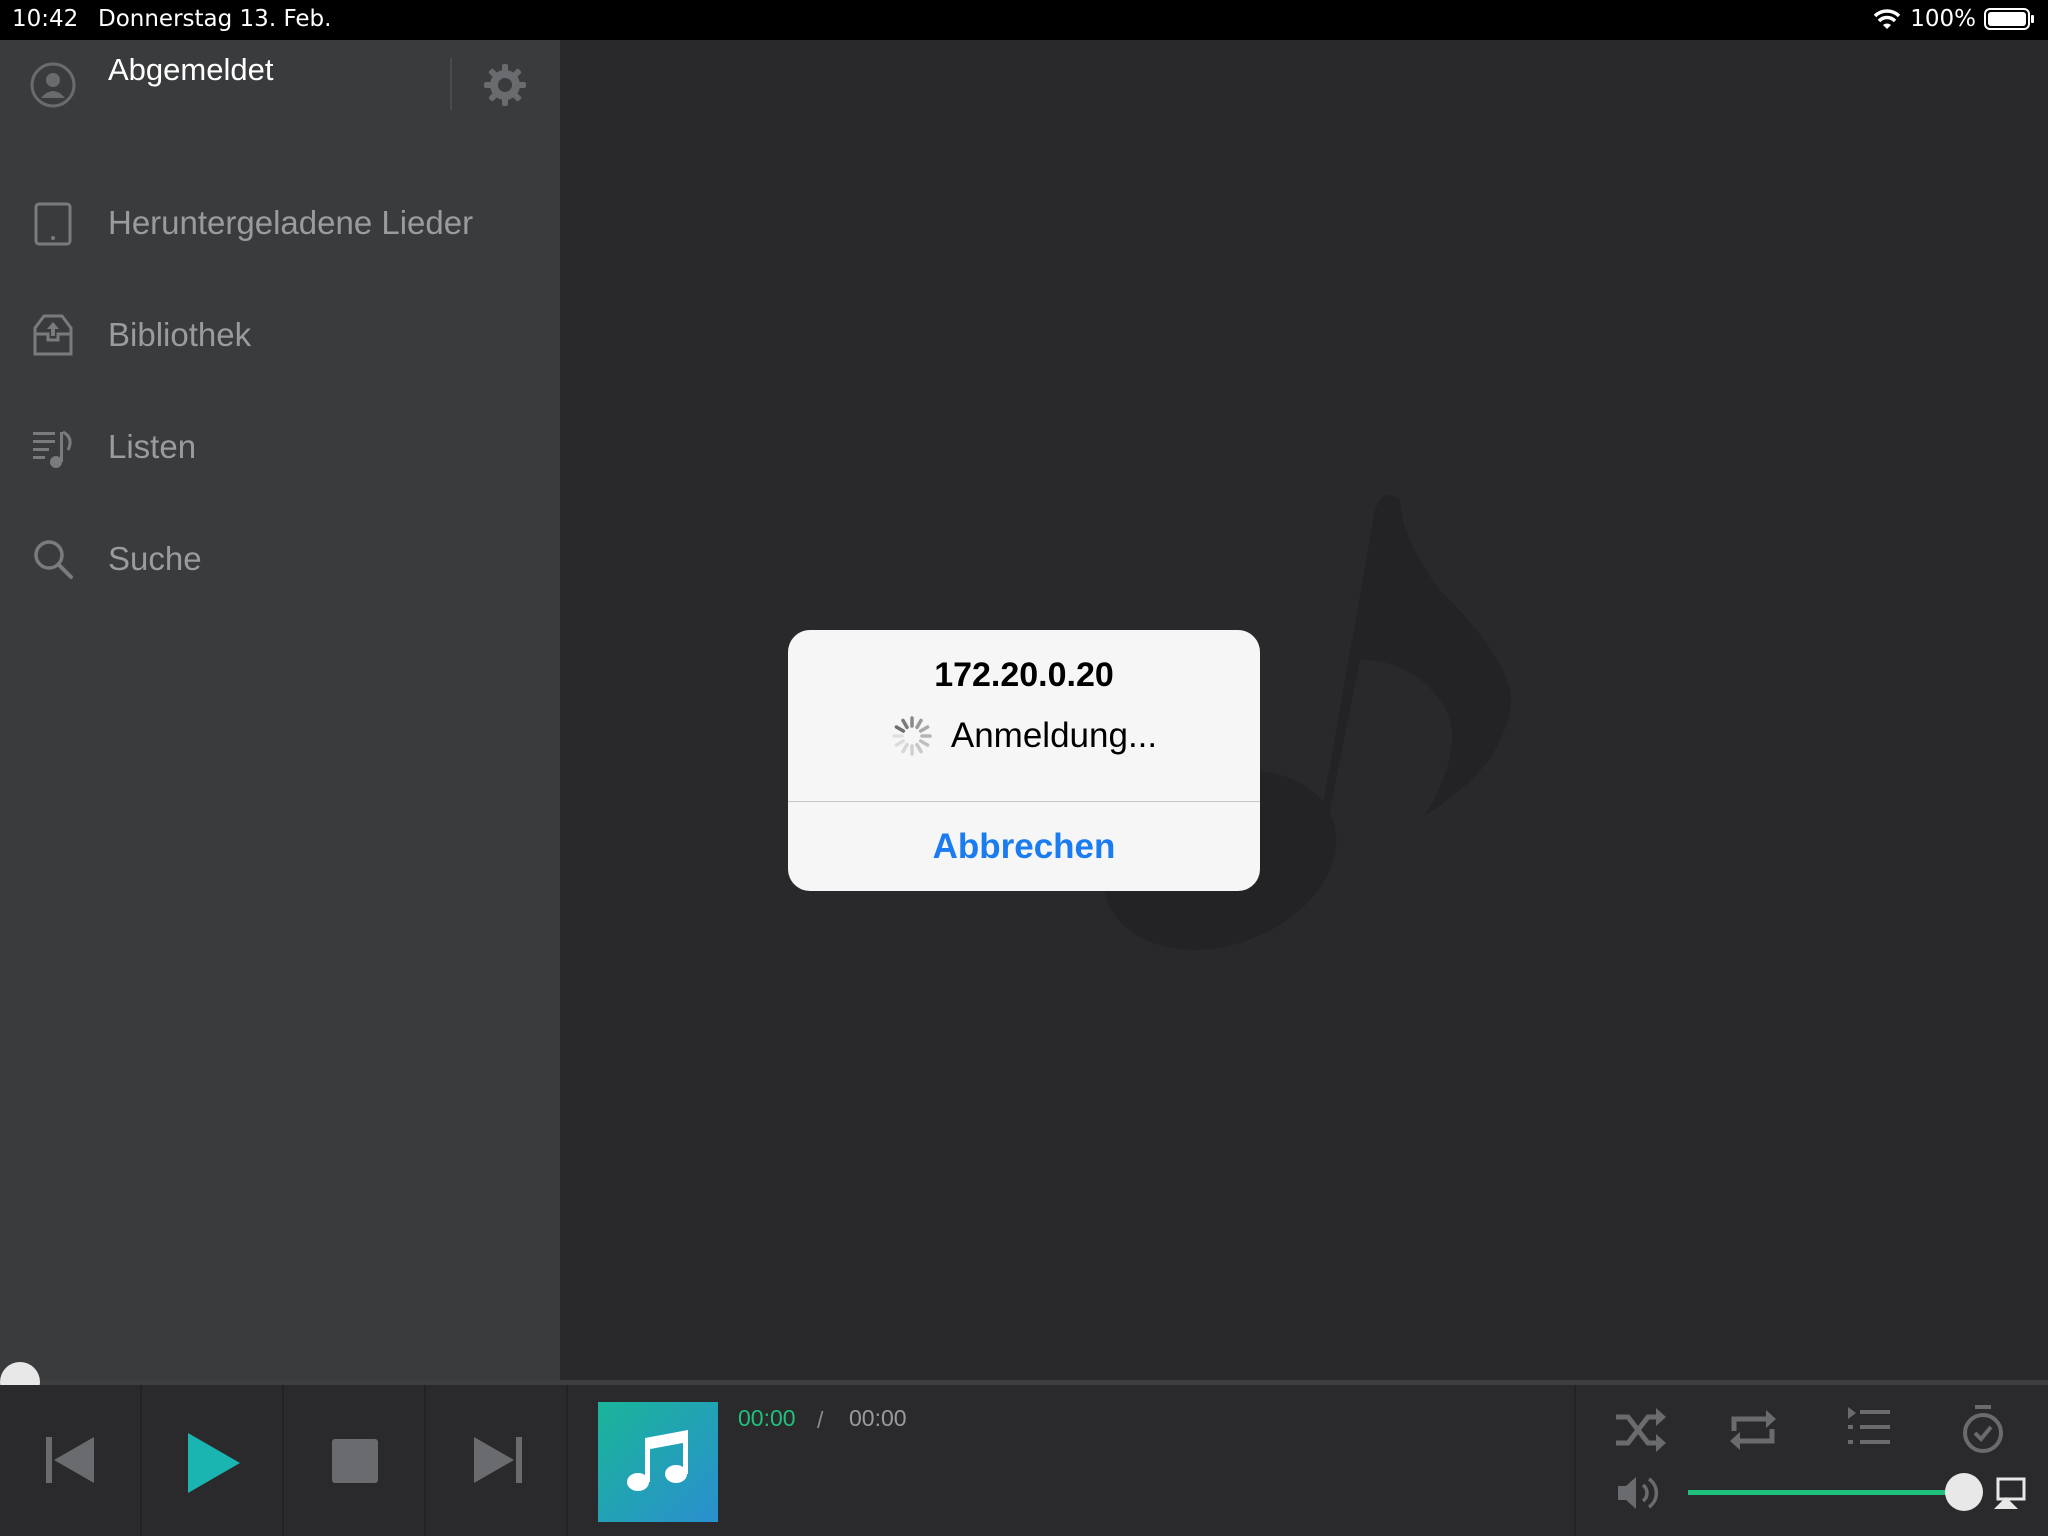 Image resolution: width=2048 pixels, height=1536 pixels. I want to click on search-icon, so click(53, 559).